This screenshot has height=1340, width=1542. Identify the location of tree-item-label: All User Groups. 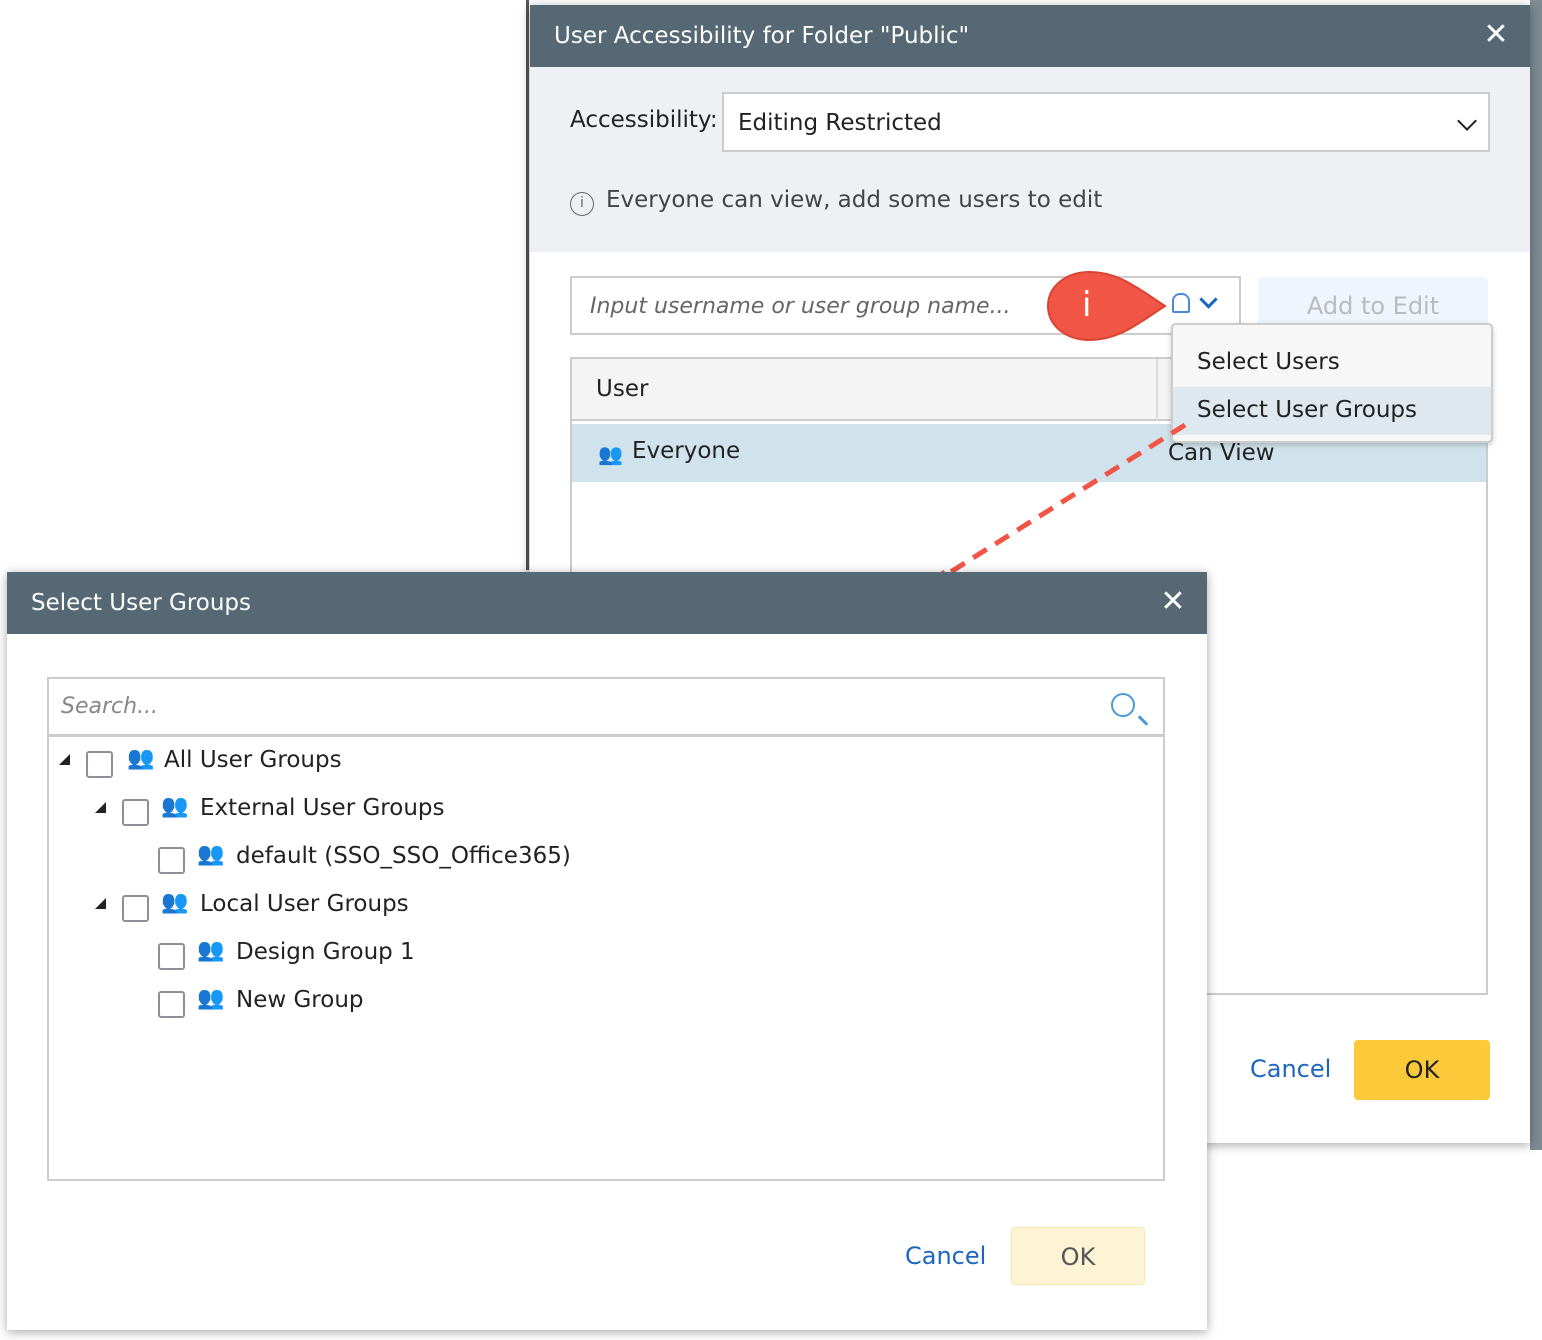
(253, 760).